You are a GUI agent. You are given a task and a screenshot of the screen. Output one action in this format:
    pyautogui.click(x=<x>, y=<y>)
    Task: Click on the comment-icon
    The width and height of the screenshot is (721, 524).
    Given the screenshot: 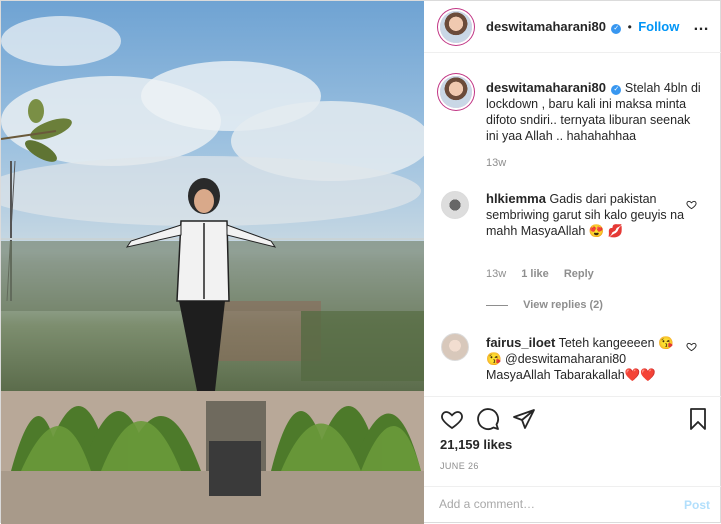 What is the action you would take?
    pyautogui.click(x=488, y=419)
    